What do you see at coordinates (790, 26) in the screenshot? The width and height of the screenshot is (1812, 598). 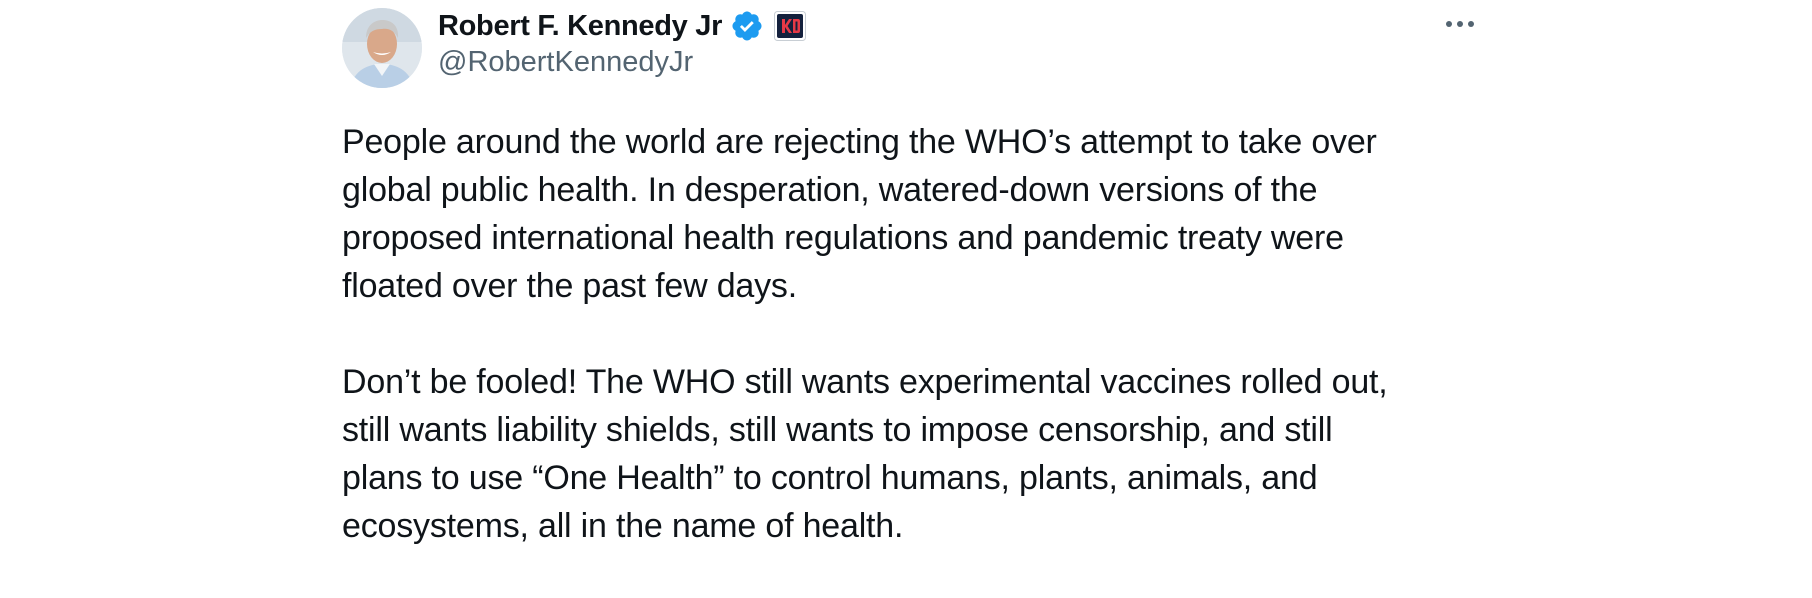 I see `campaign-logo-icon` at bounding box center [790, 26].